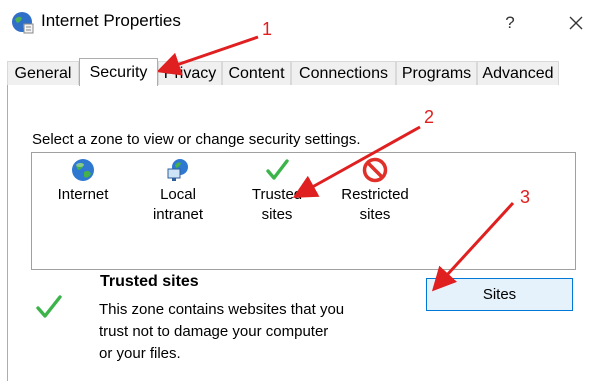  Describe the element at coordinates (375, 170) in the screenshot. I see `restricted-icon` at that location.